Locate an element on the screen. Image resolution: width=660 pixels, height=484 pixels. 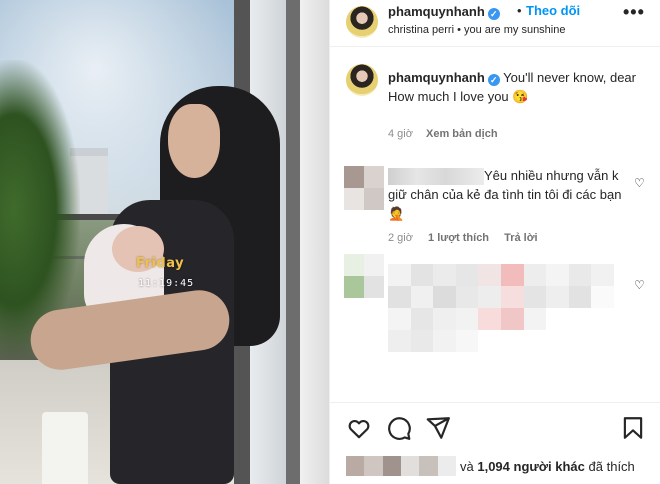
plant-pot is located at coordinates (65, 448).